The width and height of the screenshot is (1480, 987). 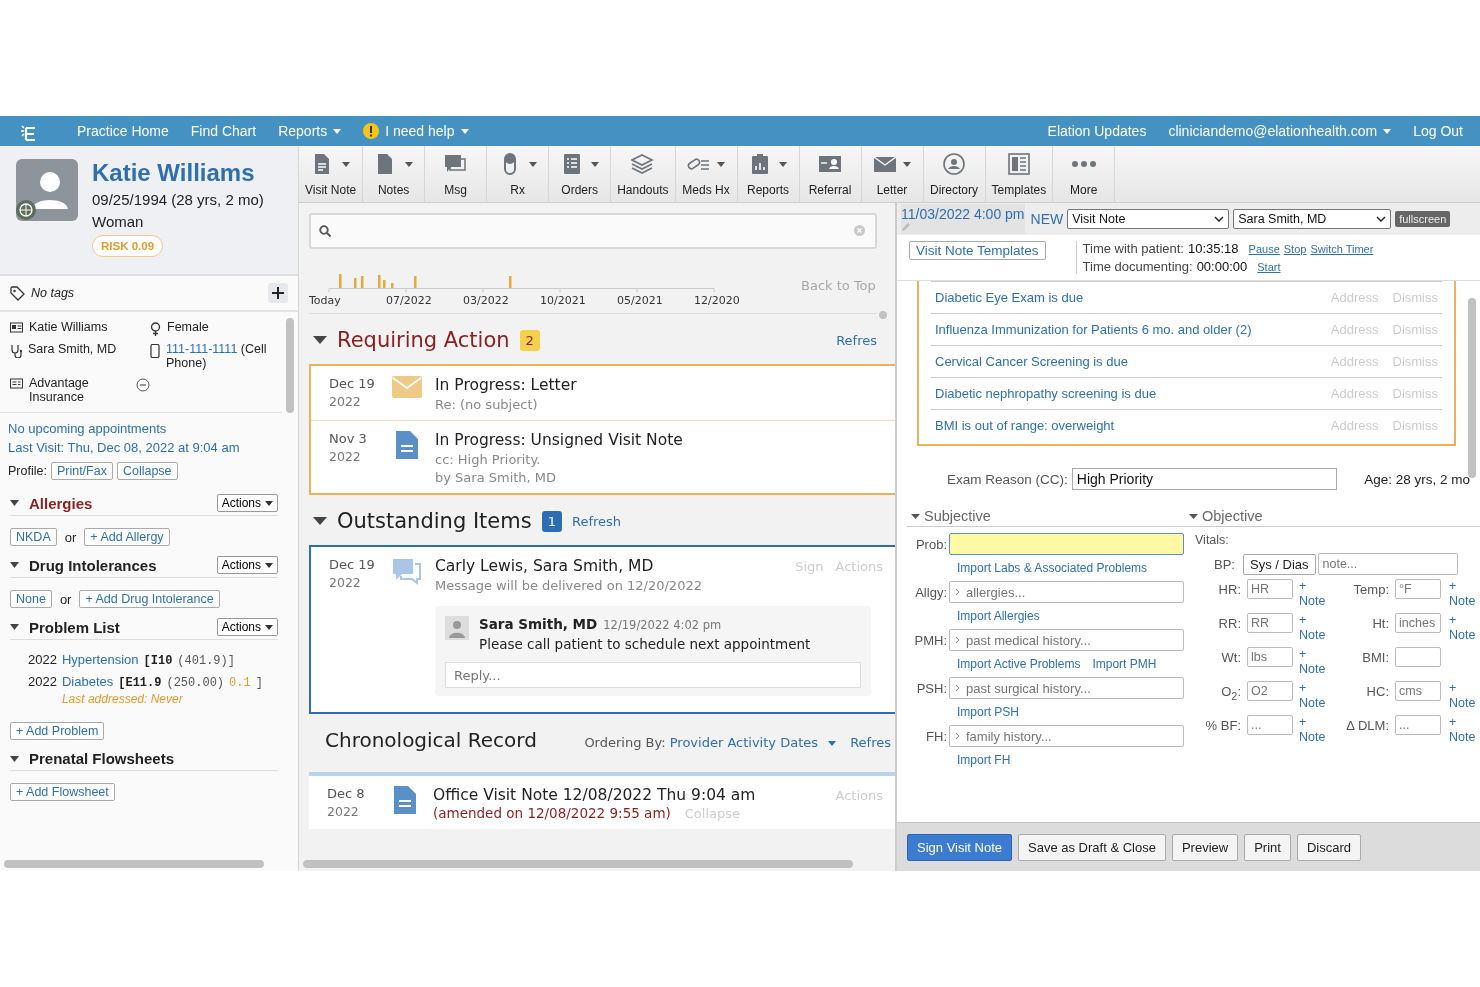 What do you see at coordinates (223, 131) in the screenshot?
I see `nav-link: Find Chart` at bounding box center [223, 131].